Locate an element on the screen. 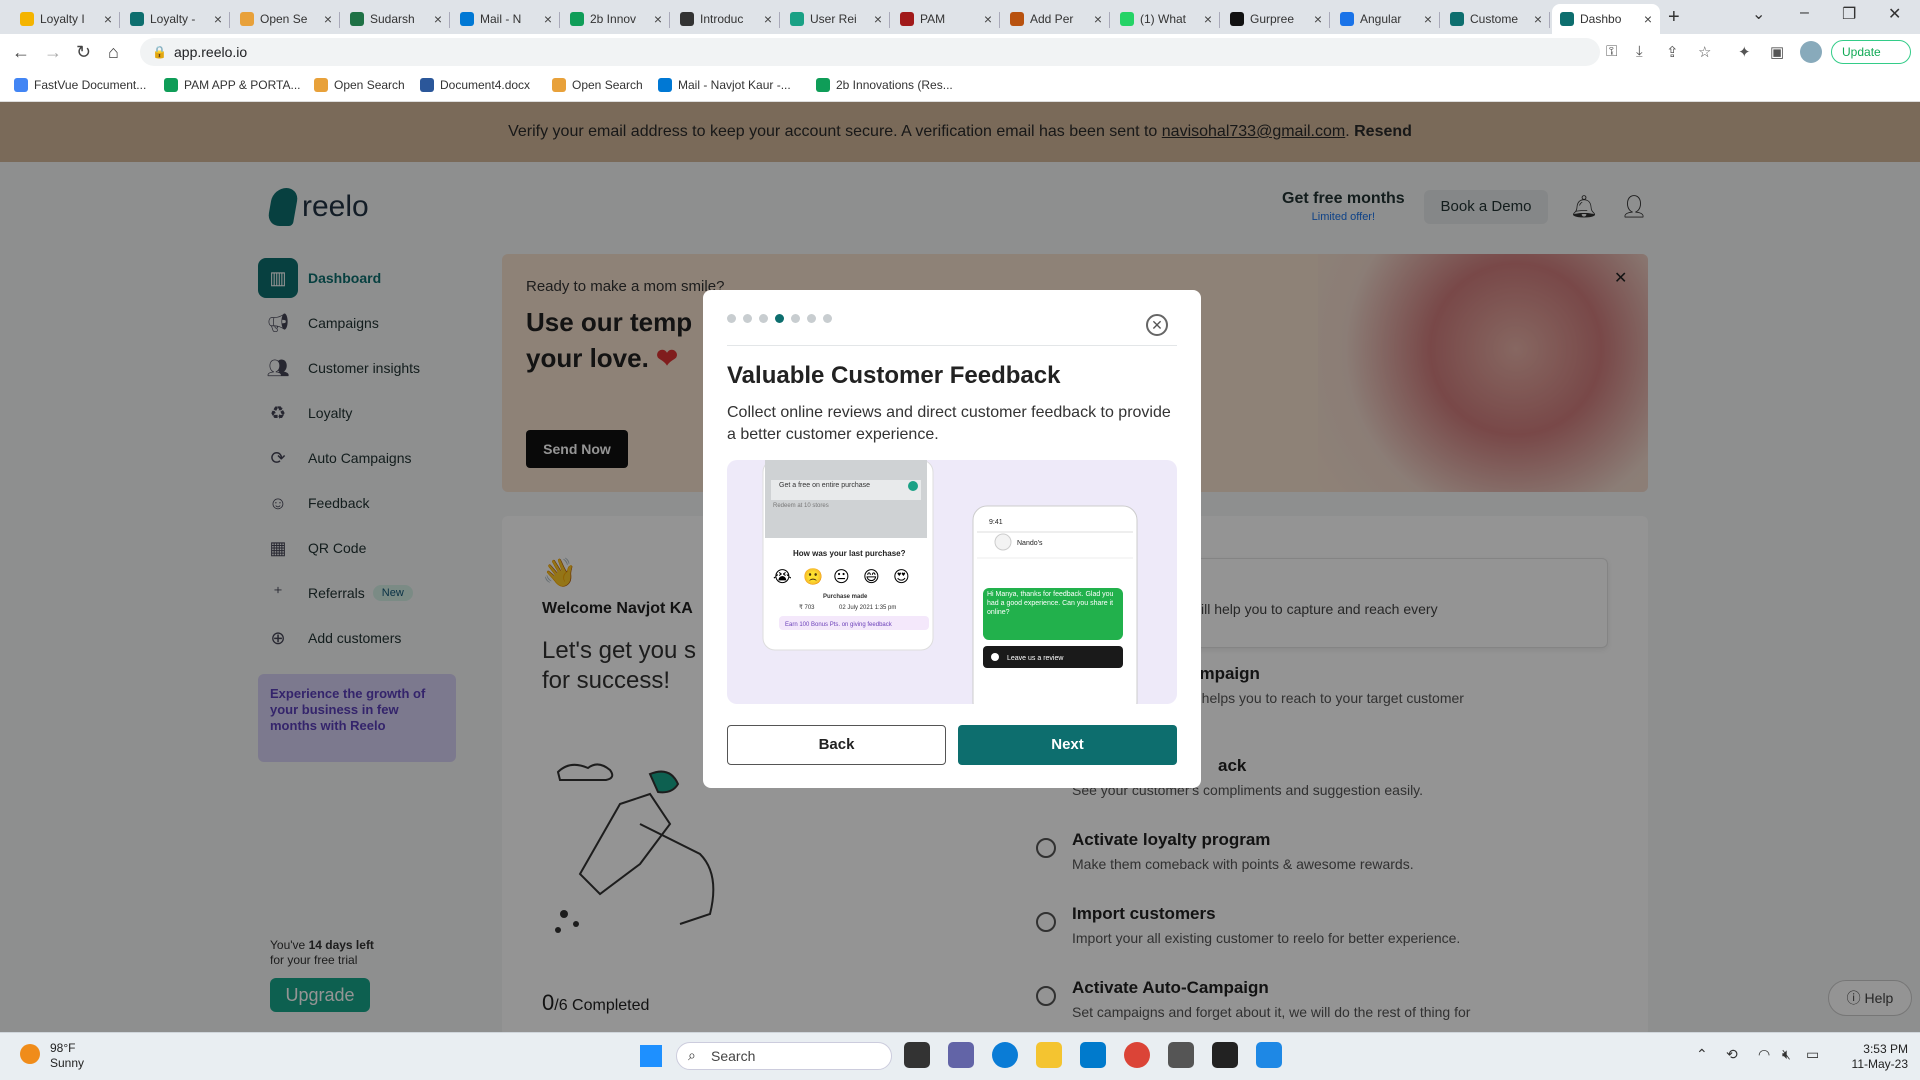  file-explorer-icon is located at coordinates (1049, 1055).